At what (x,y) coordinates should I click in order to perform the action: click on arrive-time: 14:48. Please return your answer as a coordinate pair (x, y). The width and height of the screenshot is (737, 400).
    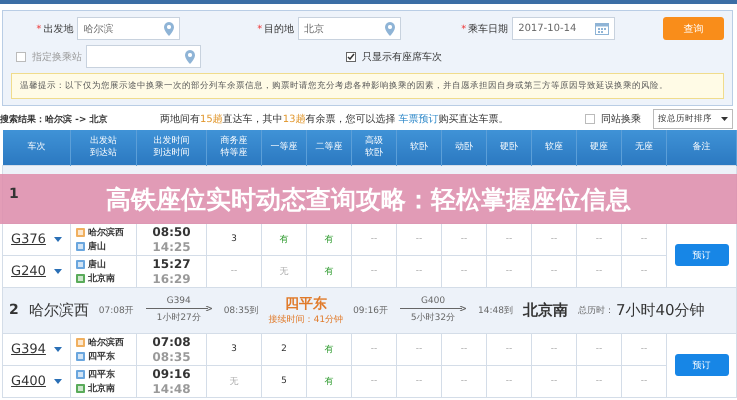
    Looking at the image, I should click on (171, 389).